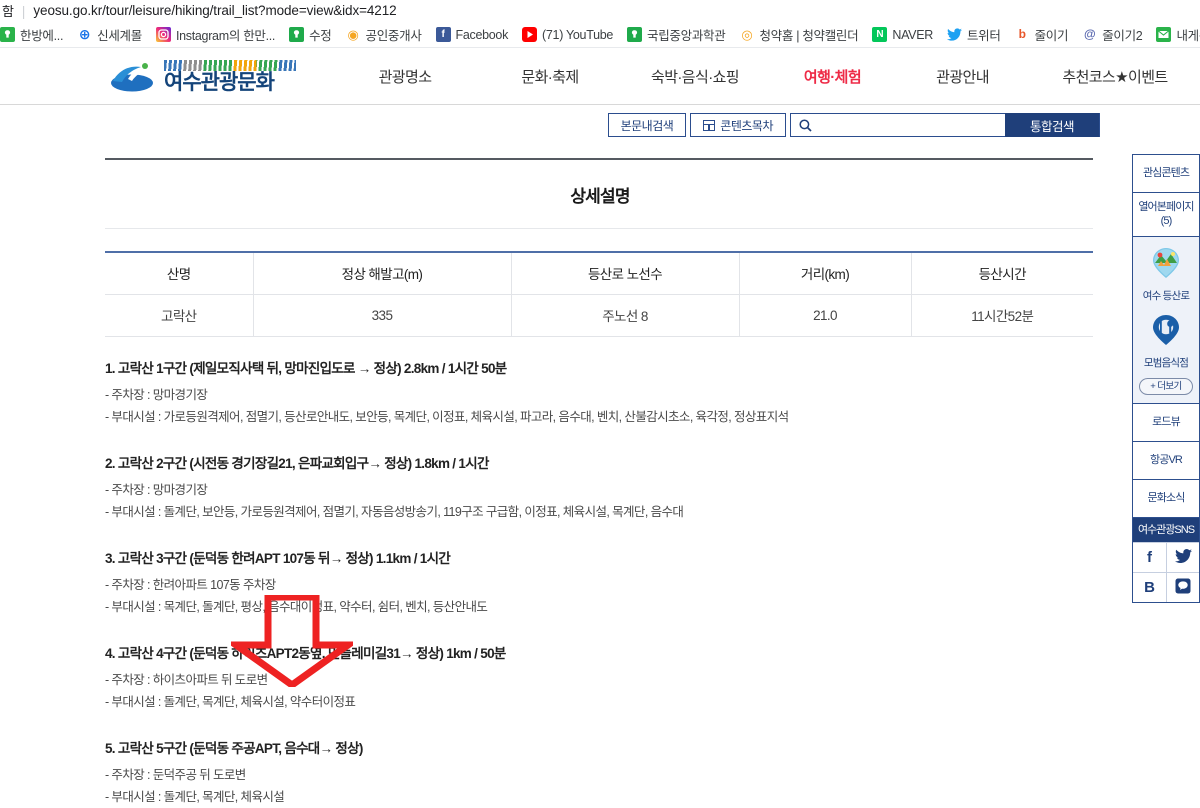  Describe the element at coordinates (1166, 296) in the screenshot. I see `quick-link-hiking-label: 여수 등산로` at that location.